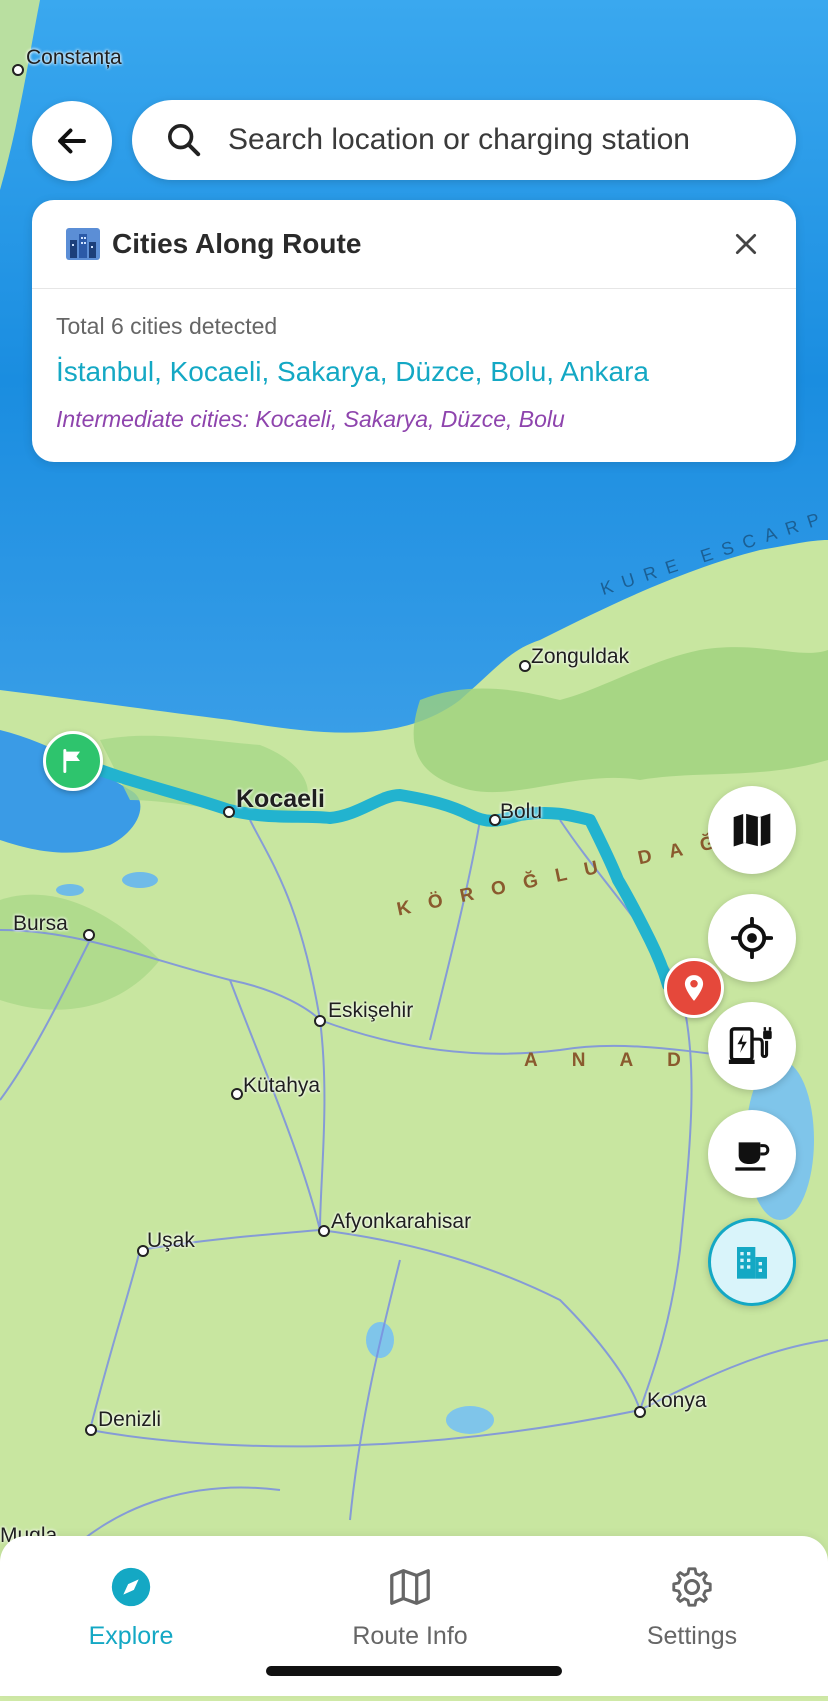 This screenshot has width=828, height=1701. What do you see at coordinates (619, 1060) in the screenshot?
I see `region-label-anadolu: ANAD` at bounding box center [619, 1060].